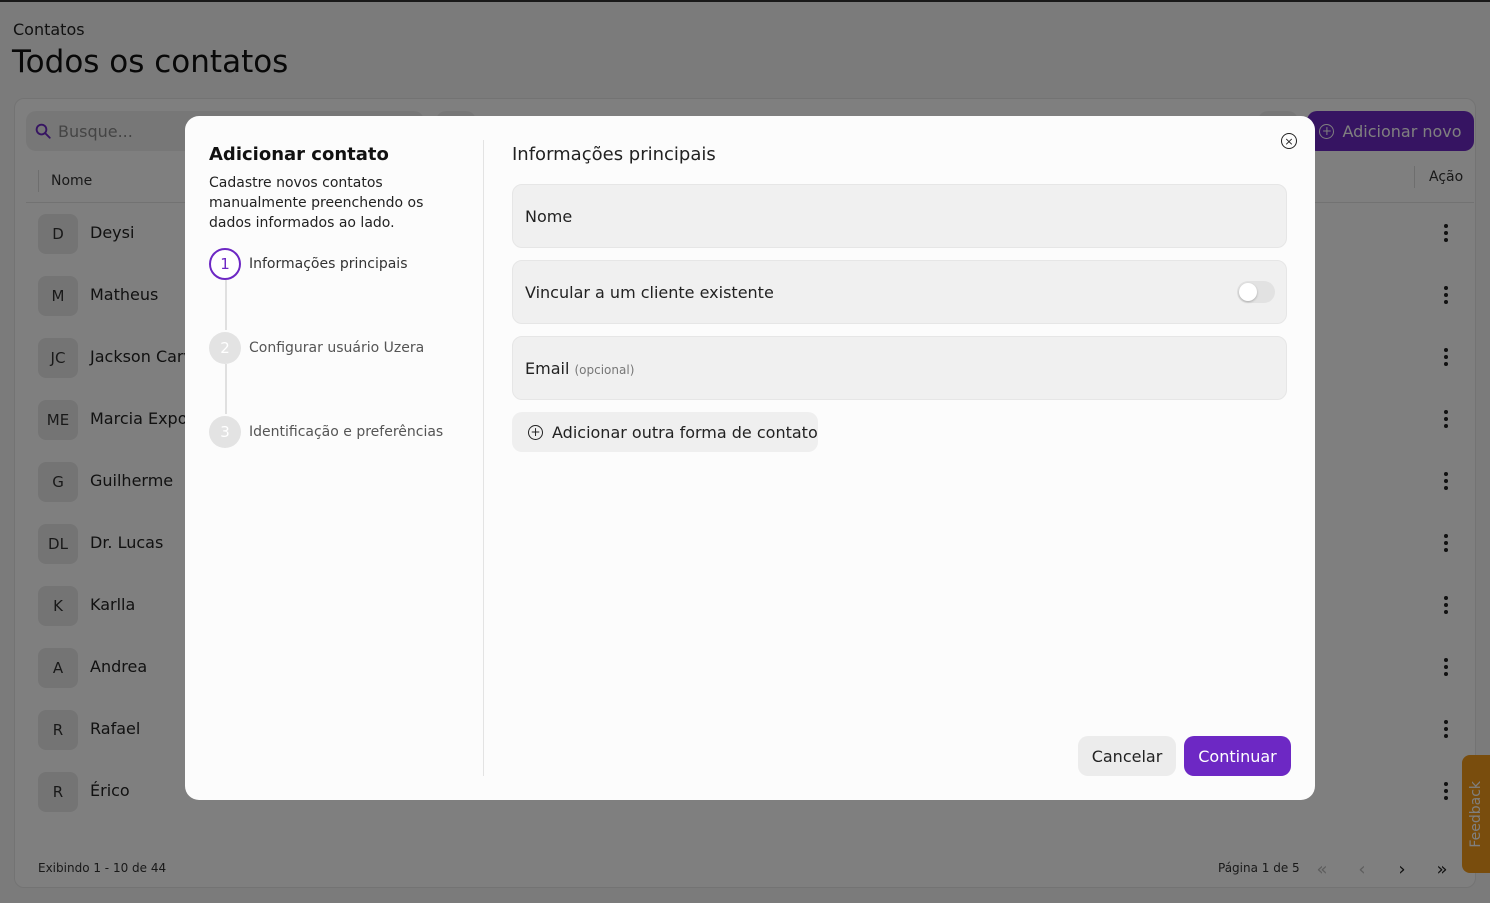 The height and width of the screenshot is (903, 1490). I want to click on modal-divider, so click(483, 458).